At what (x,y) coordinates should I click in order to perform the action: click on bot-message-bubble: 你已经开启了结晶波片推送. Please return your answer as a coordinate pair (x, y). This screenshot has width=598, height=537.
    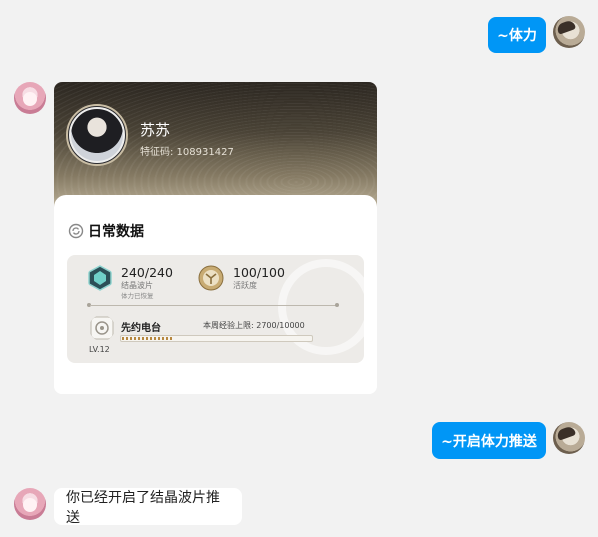
    Looking at the image, I should click on (148, 507).